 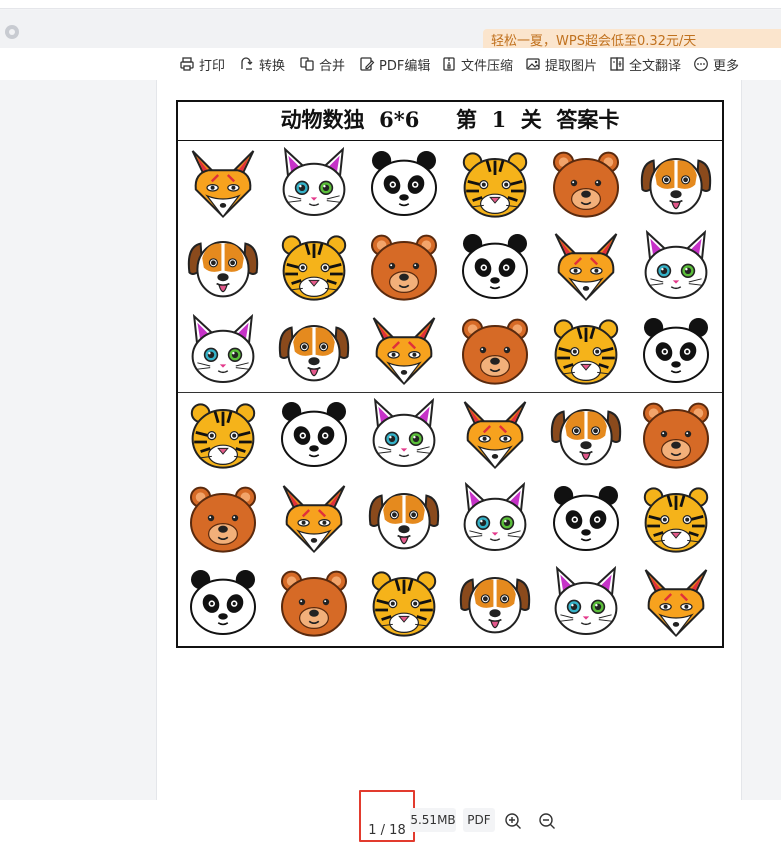 What do you see at coordinates (571, 66) in the screenshot?
I see `extract-image-label: 提取图片` at bounding box center [571, 66].